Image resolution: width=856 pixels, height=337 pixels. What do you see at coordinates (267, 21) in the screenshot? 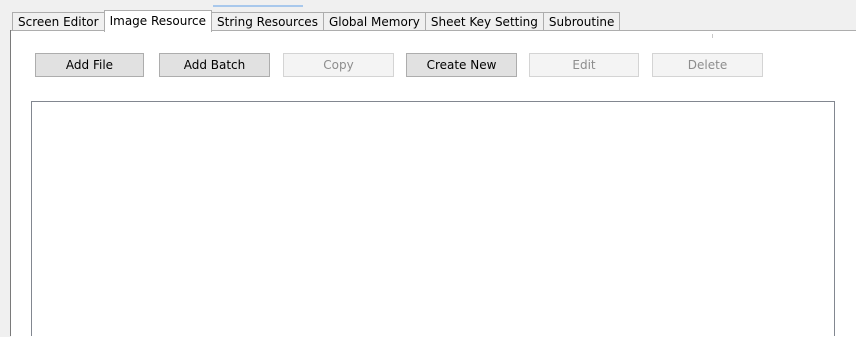
I see `tab-string-resources: String Resources` at bounding box center [267, 21].